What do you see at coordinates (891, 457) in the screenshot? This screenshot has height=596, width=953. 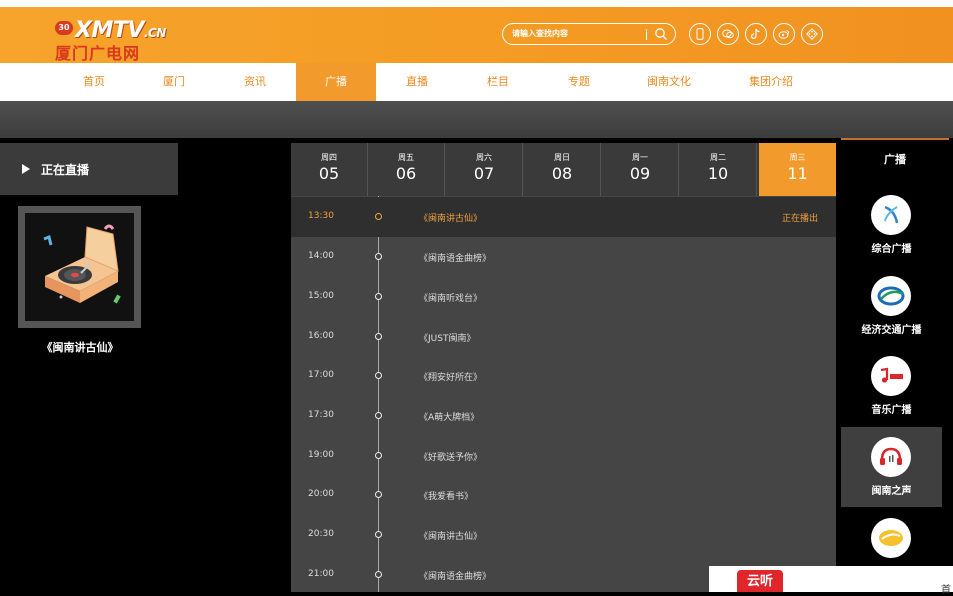 I see `radio-minnan-logo-icon` at bounding box center [891, 457].